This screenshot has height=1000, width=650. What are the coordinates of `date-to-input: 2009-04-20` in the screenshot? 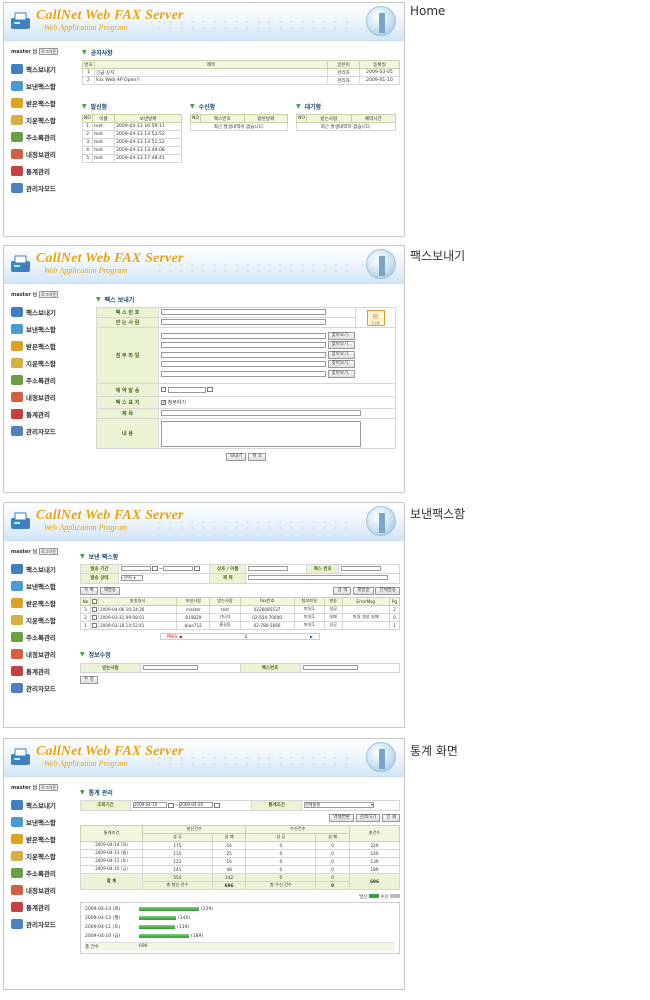 It's located at (195, 805).